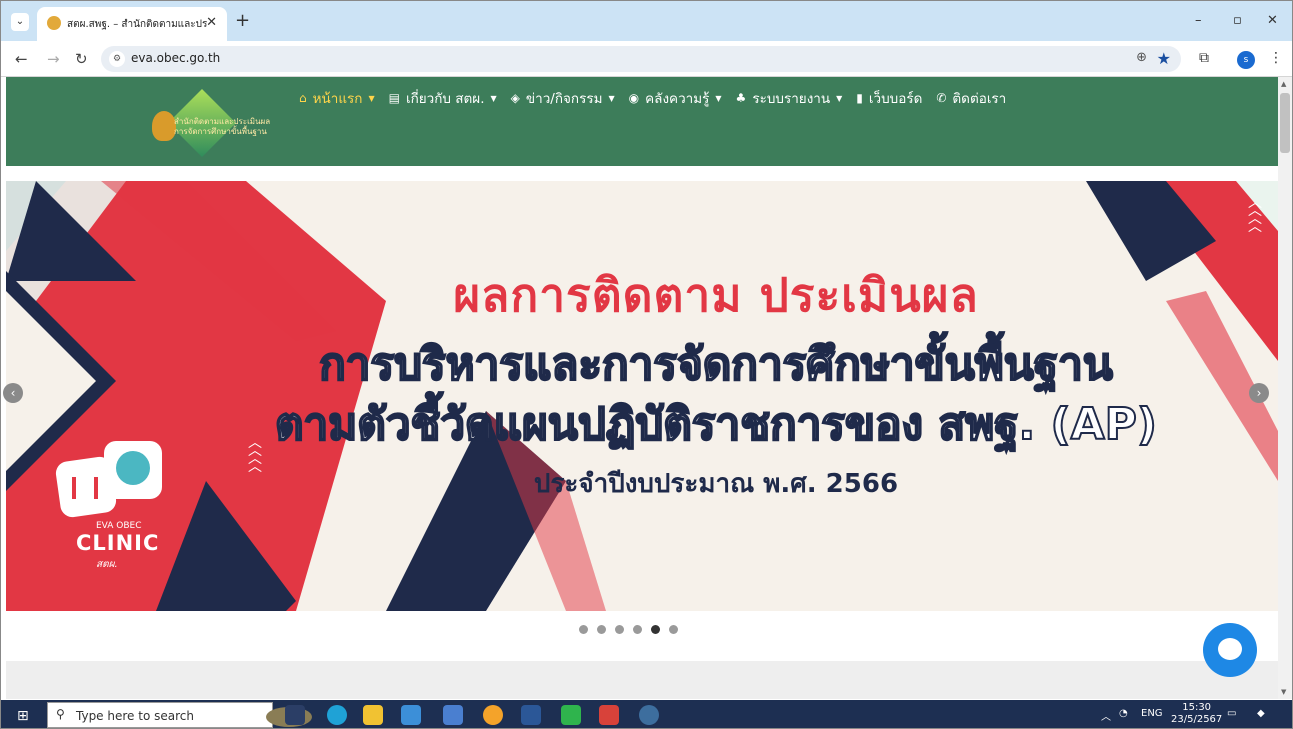 Image resolution: width=1293 pixels, height=729 pixels. I want to click on menu-kebab-icon: ⋮, so click(1276, 58).